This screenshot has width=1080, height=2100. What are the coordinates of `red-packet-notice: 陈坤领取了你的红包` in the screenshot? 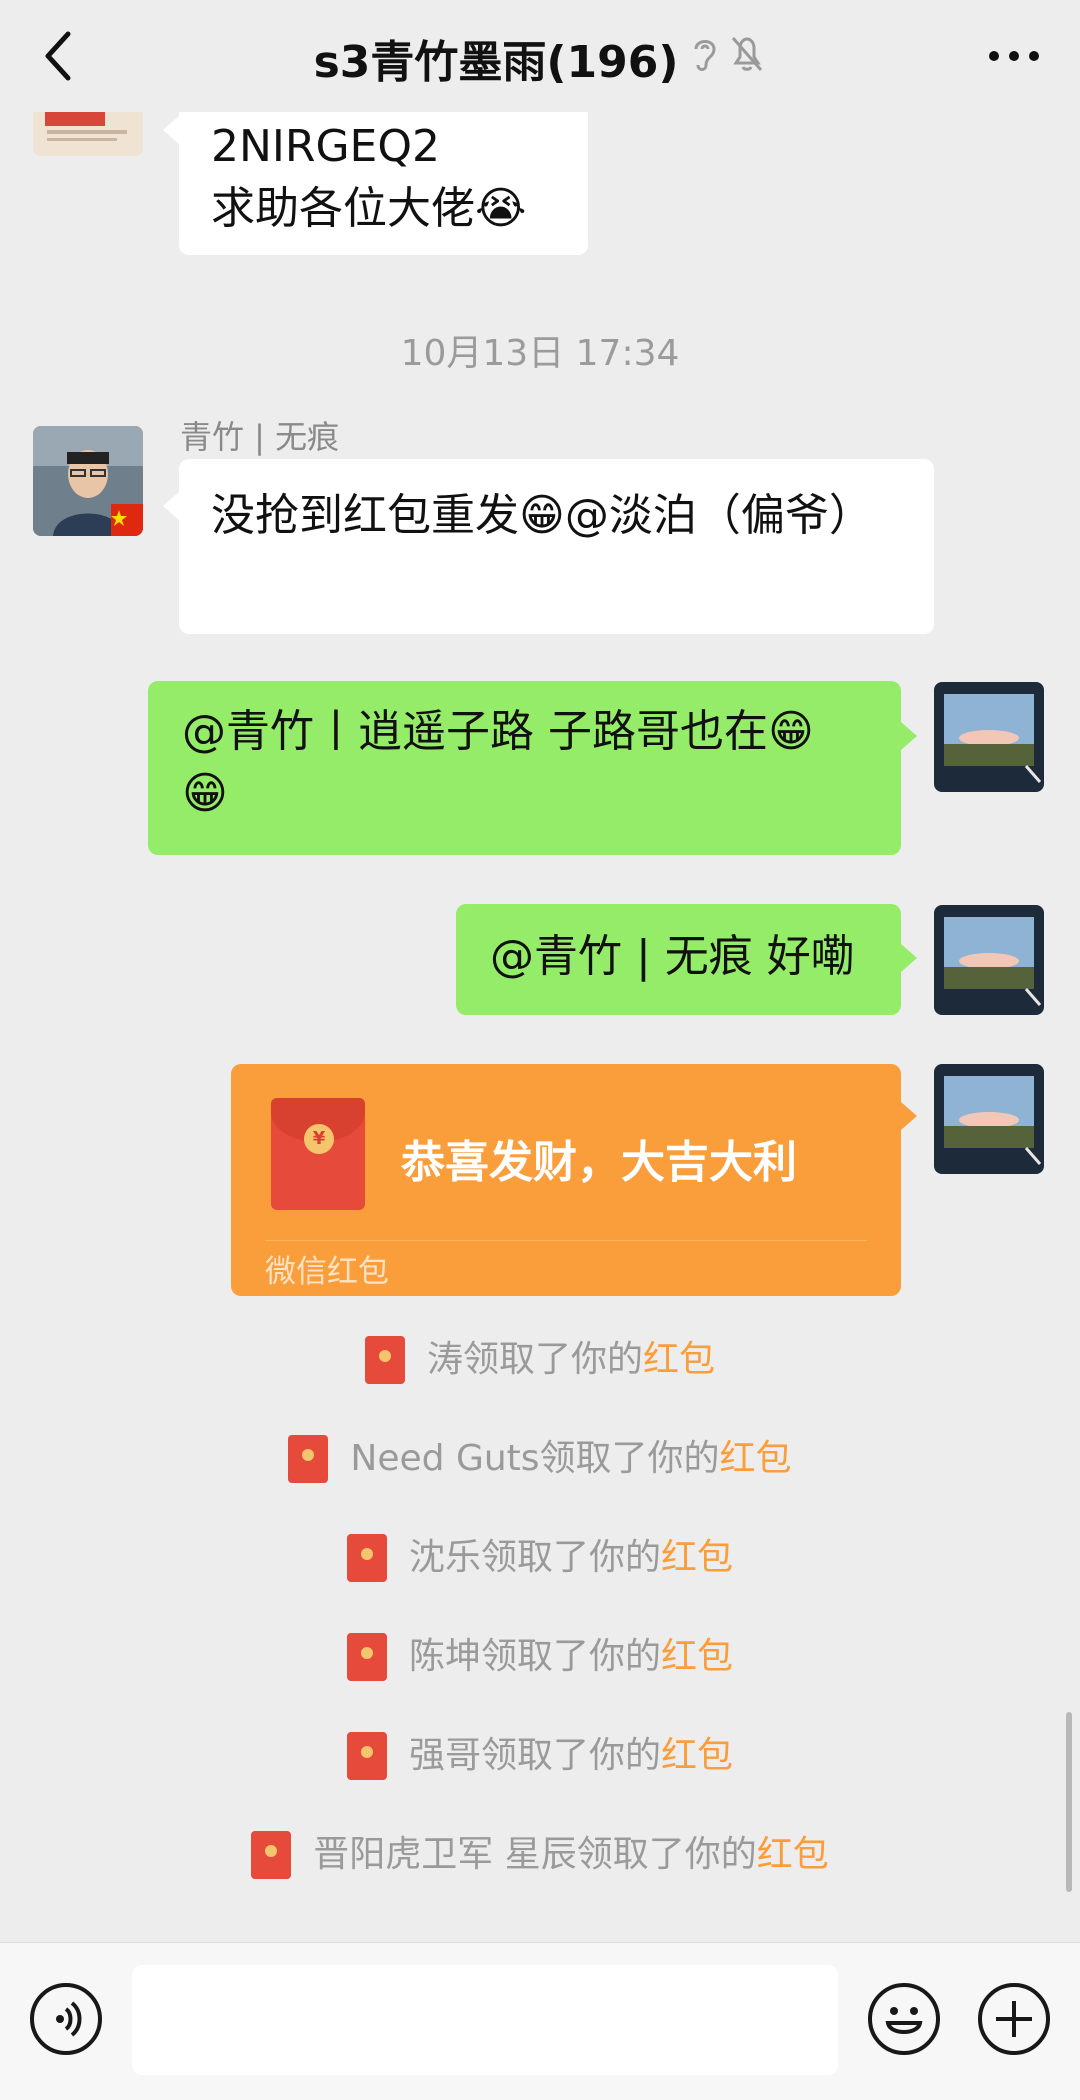 It's located at (540, 1657).